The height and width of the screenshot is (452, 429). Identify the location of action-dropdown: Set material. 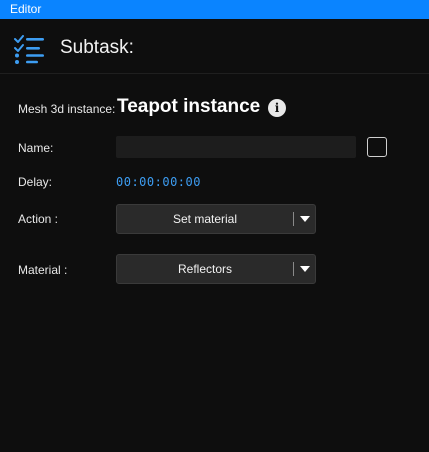
(216, 219).